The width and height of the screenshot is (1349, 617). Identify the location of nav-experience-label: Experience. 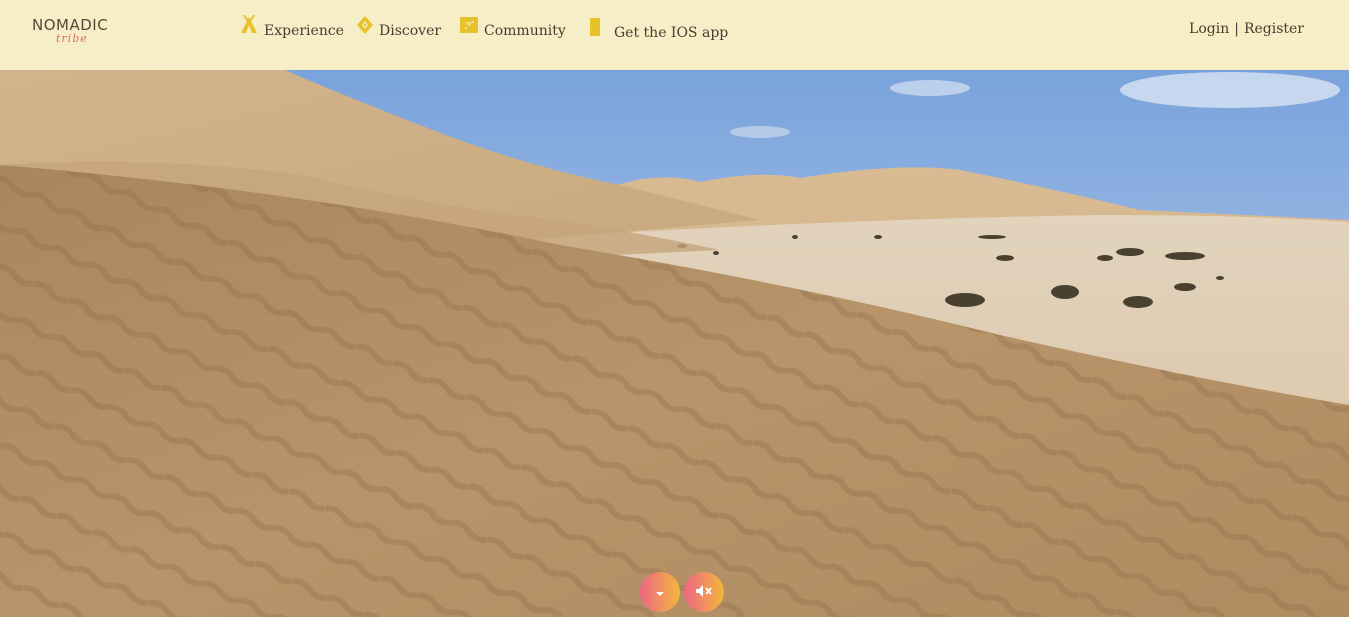
(304, 31).